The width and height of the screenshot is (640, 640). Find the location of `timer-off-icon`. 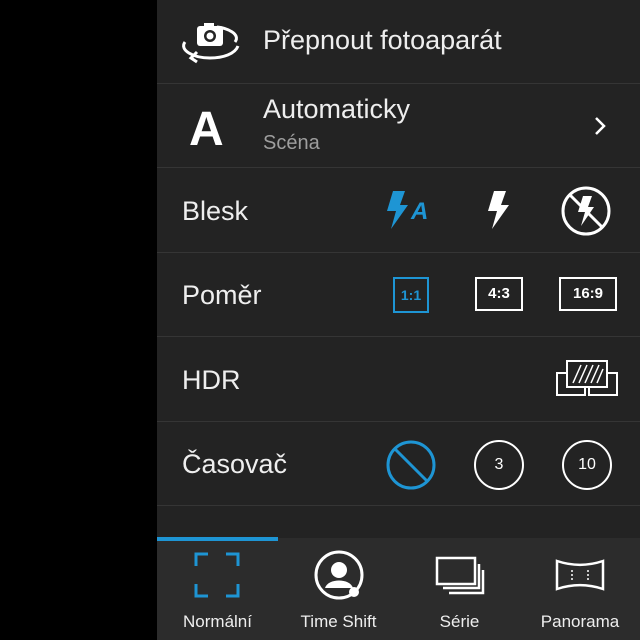

timer-off-icon is located at coordinates (411, 465).